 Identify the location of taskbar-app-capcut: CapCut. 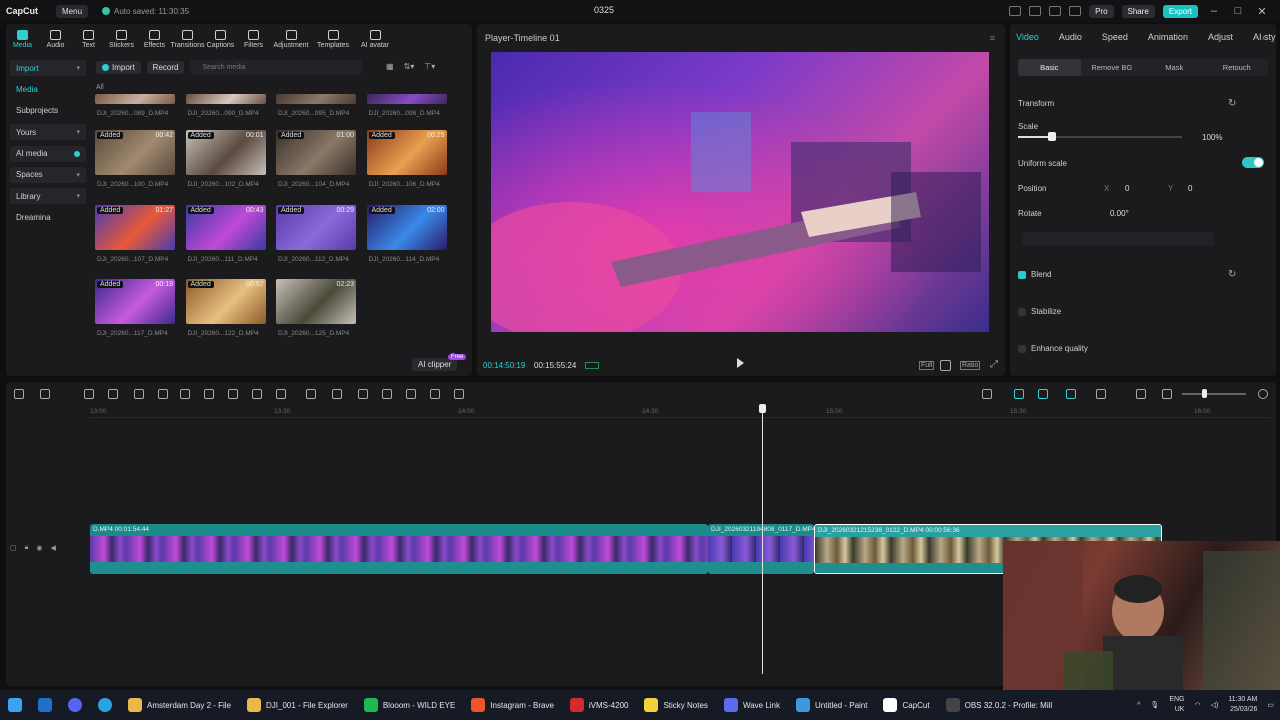
(906, 705).